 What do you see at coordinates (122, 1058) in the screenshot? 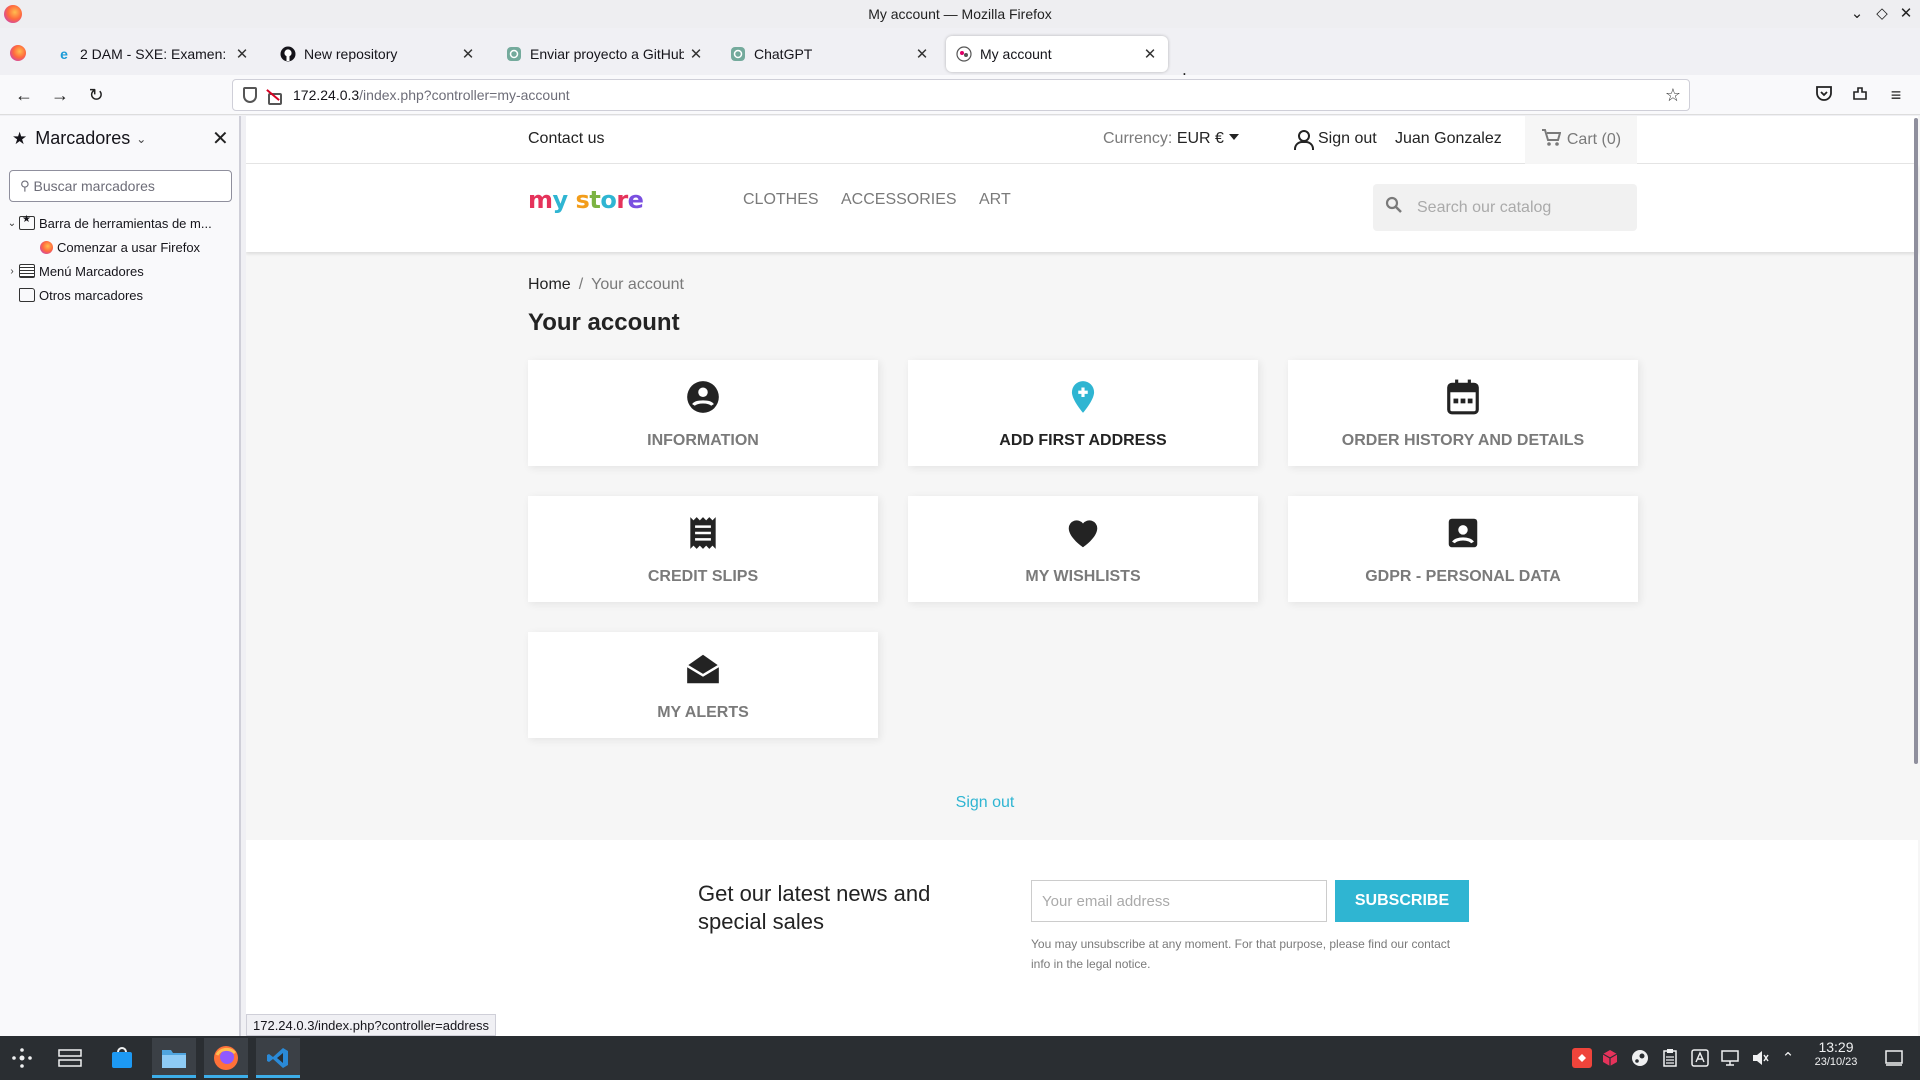
I see `discover-store-icon` at bounding box center [122, 1058].